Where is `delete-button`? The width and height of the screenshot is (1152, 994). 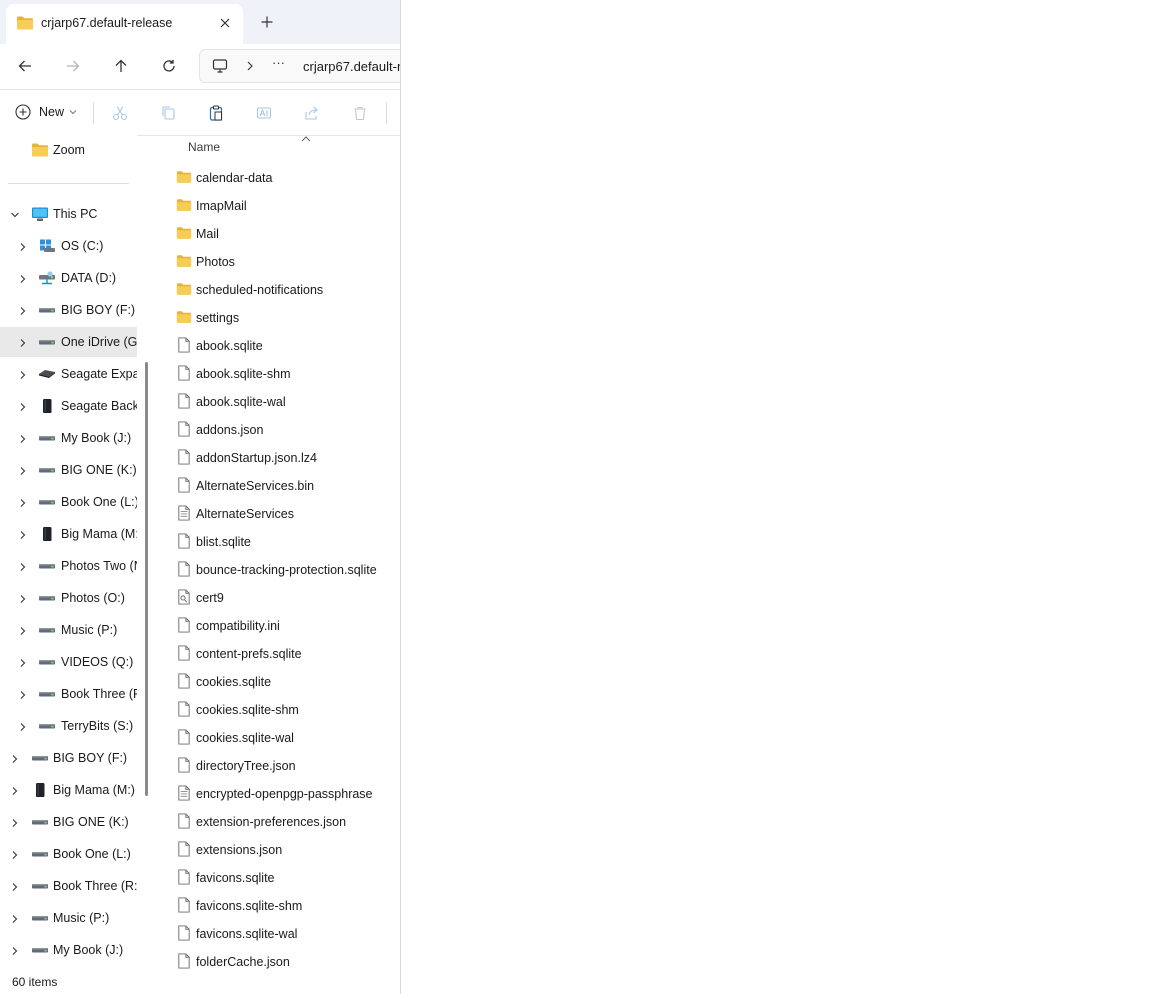 delete-button is located at coordinates (360, 113).